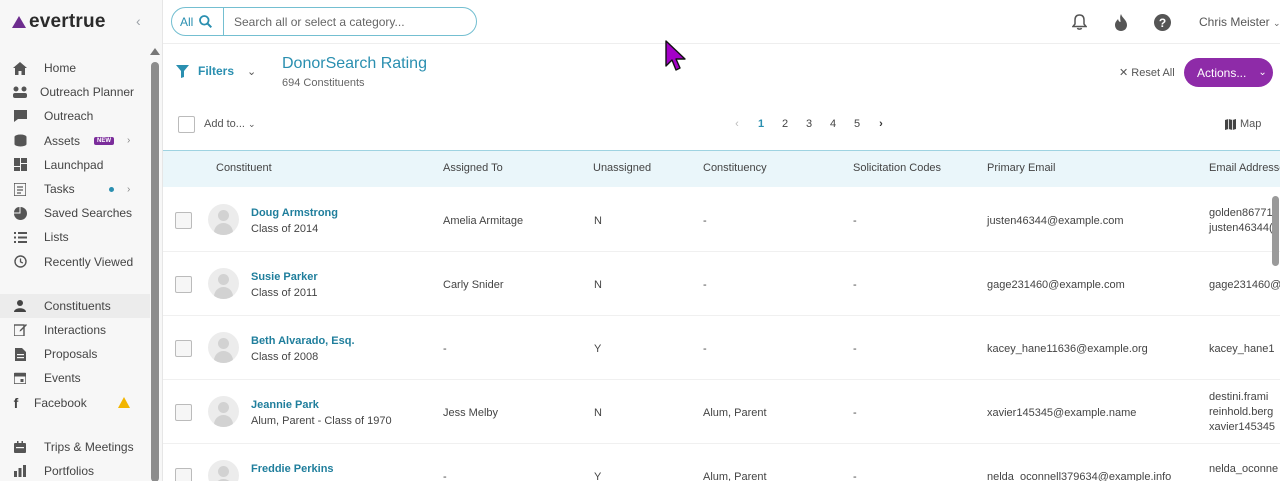 The image size is (1280, 481). I want to click on sidebar-item-label: Tasks, so click(59, 189).